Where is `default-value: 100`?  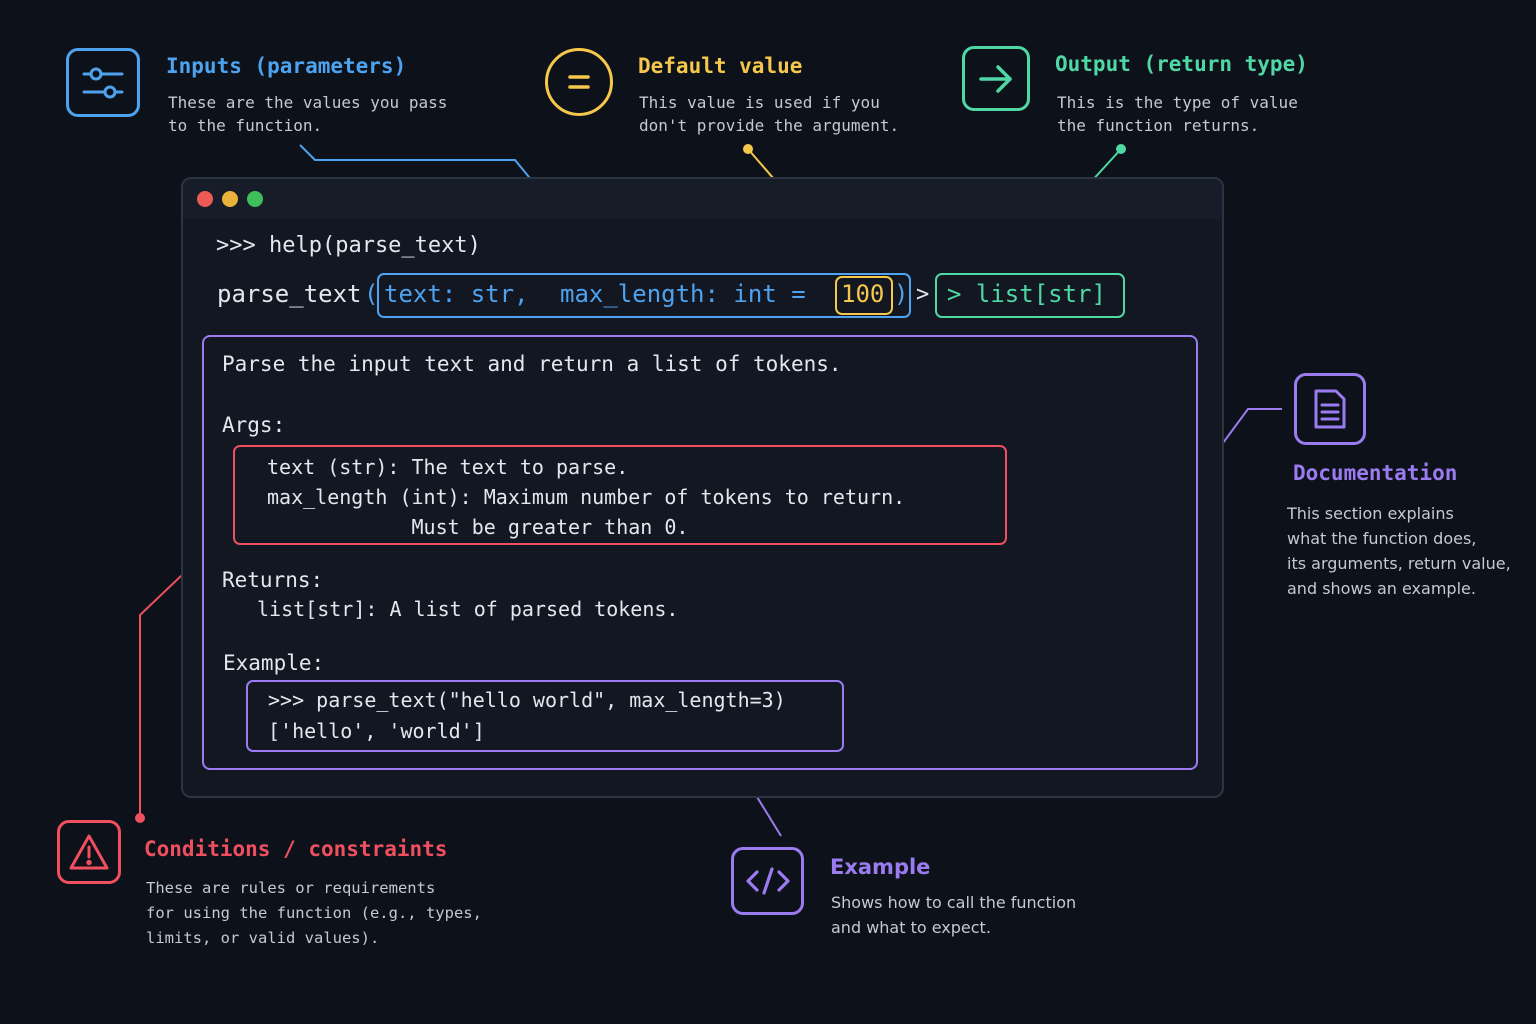 default-value: 100 is located at coordinates (863, 294).